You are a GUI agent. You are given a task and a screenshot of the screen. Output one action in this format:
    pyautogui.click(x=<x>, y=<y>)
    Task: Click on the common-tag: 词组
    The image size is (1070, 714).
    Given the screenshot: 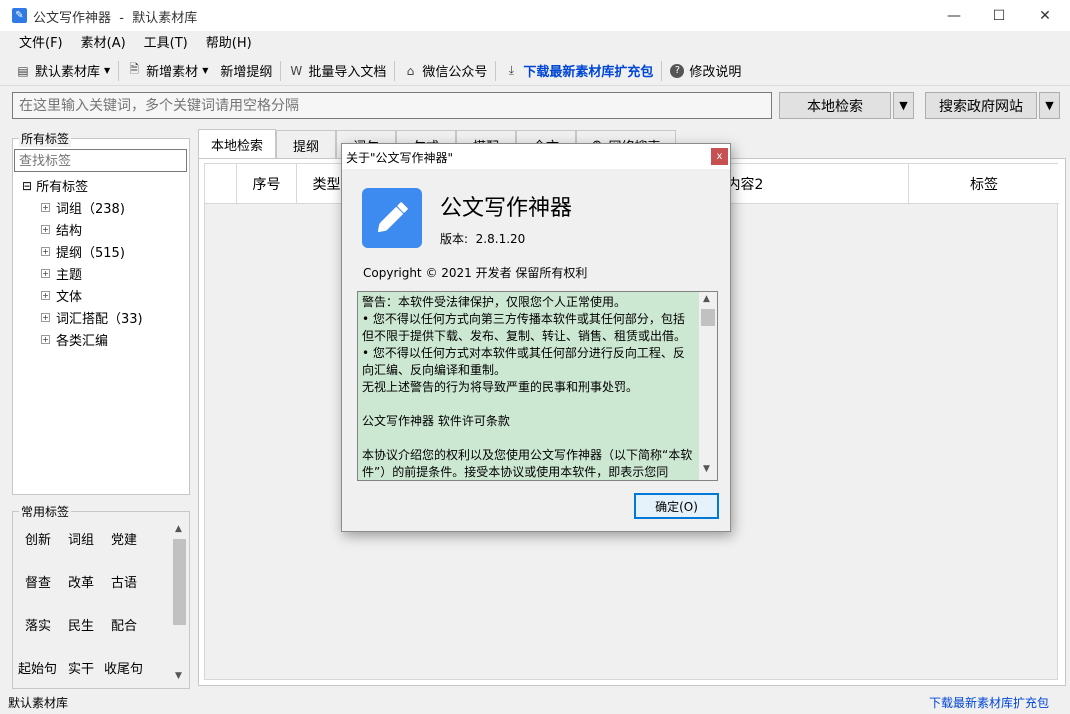 What is the action you would take?
    pyautogui.click(x=81, y=538)
    